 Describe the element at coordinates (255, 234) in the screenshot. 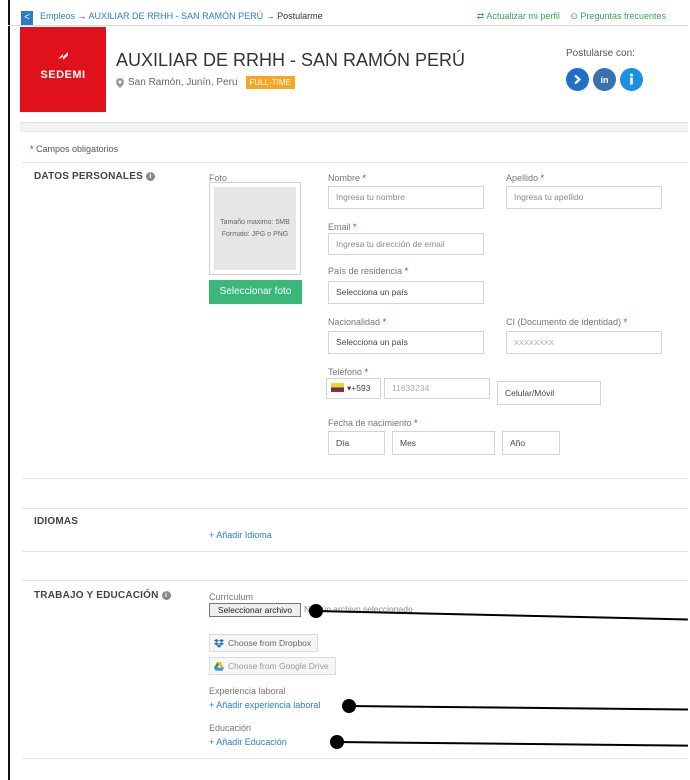

I see `photo-format-hint: Formato: JPG o PNG` at that location.